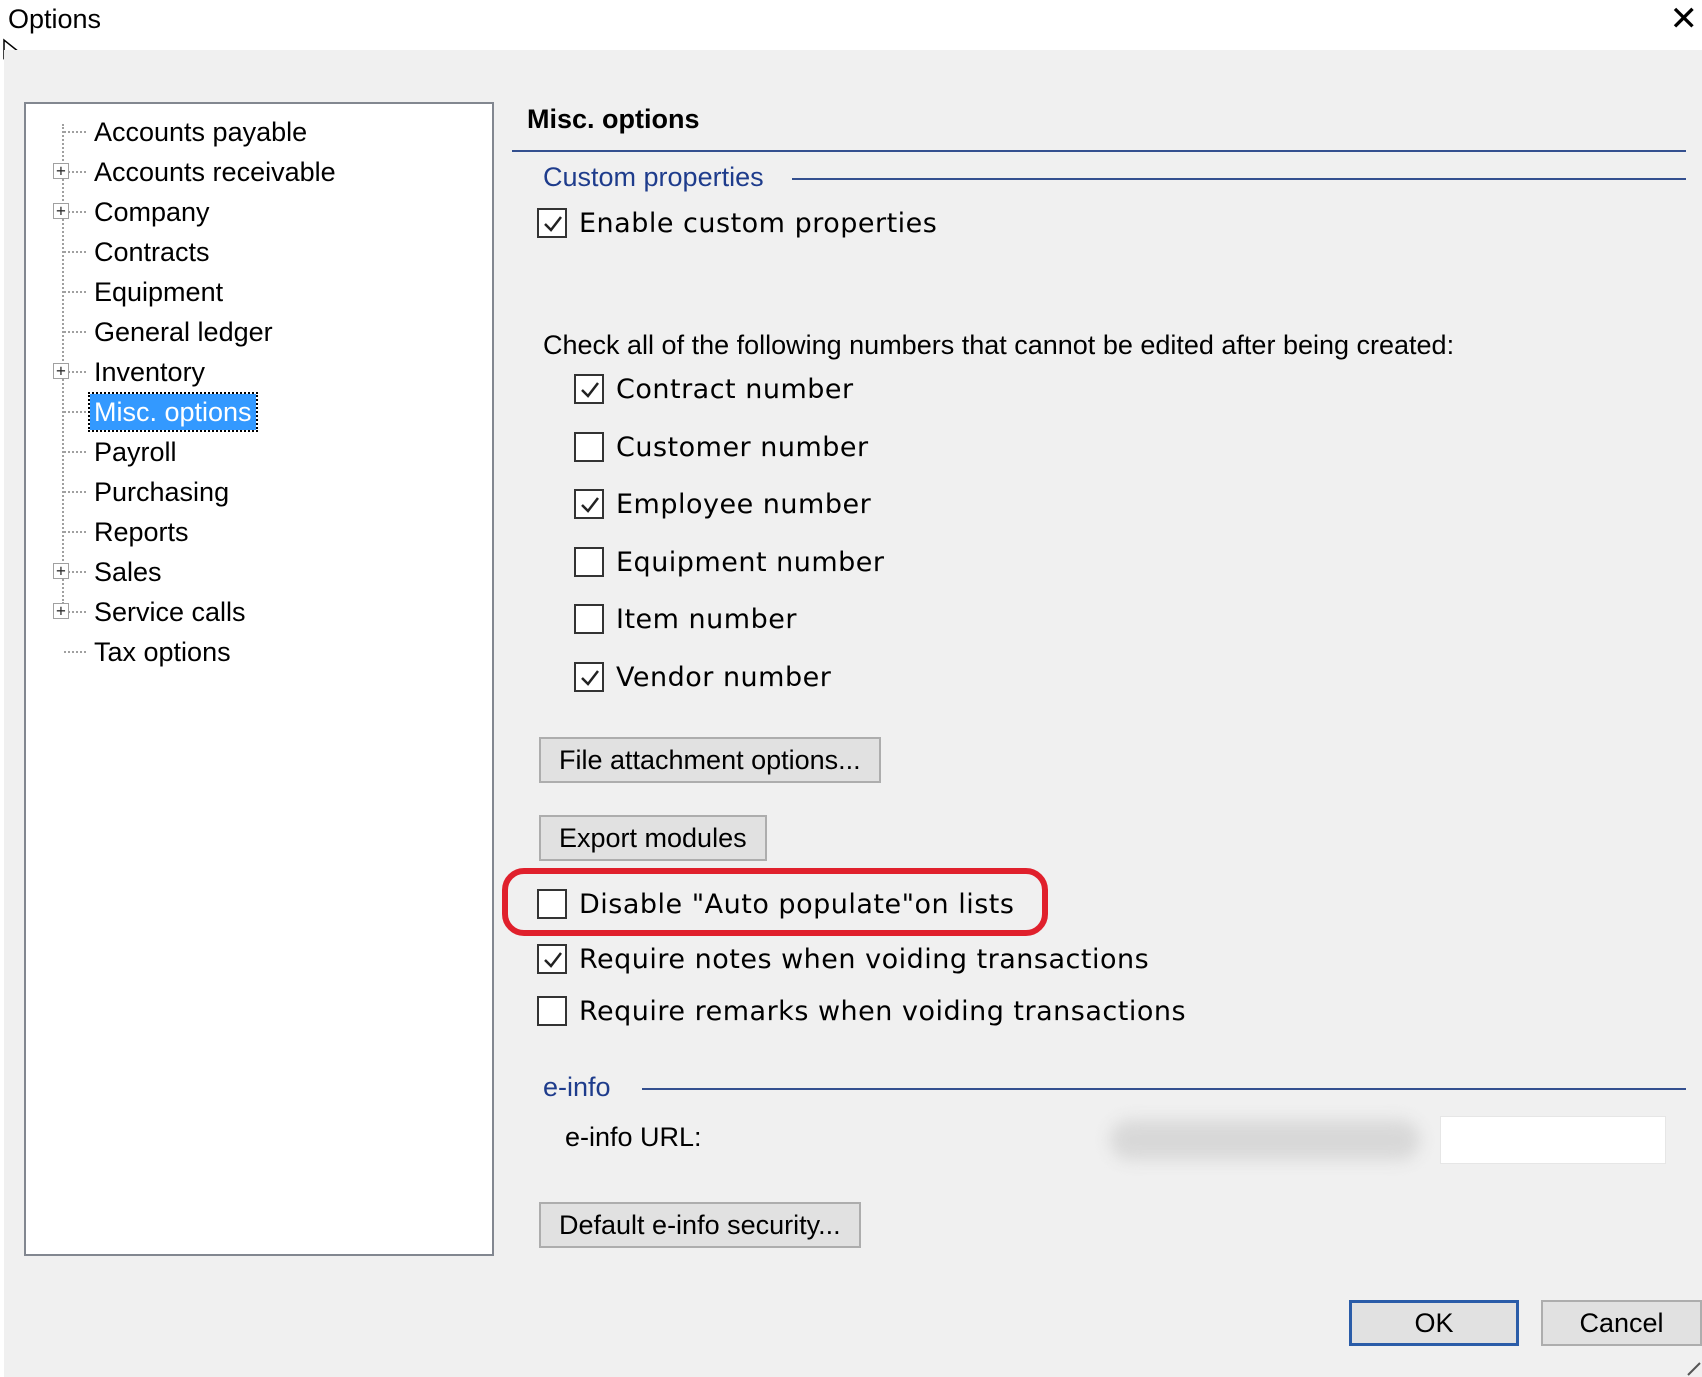 Image resolution: width=1702 pixels, height=1377 pixels. What do you see at coordinates (1621, 1323) in the screenshot?
I see `cancel-button: Cancel` at bounding box center [1621, 1323].